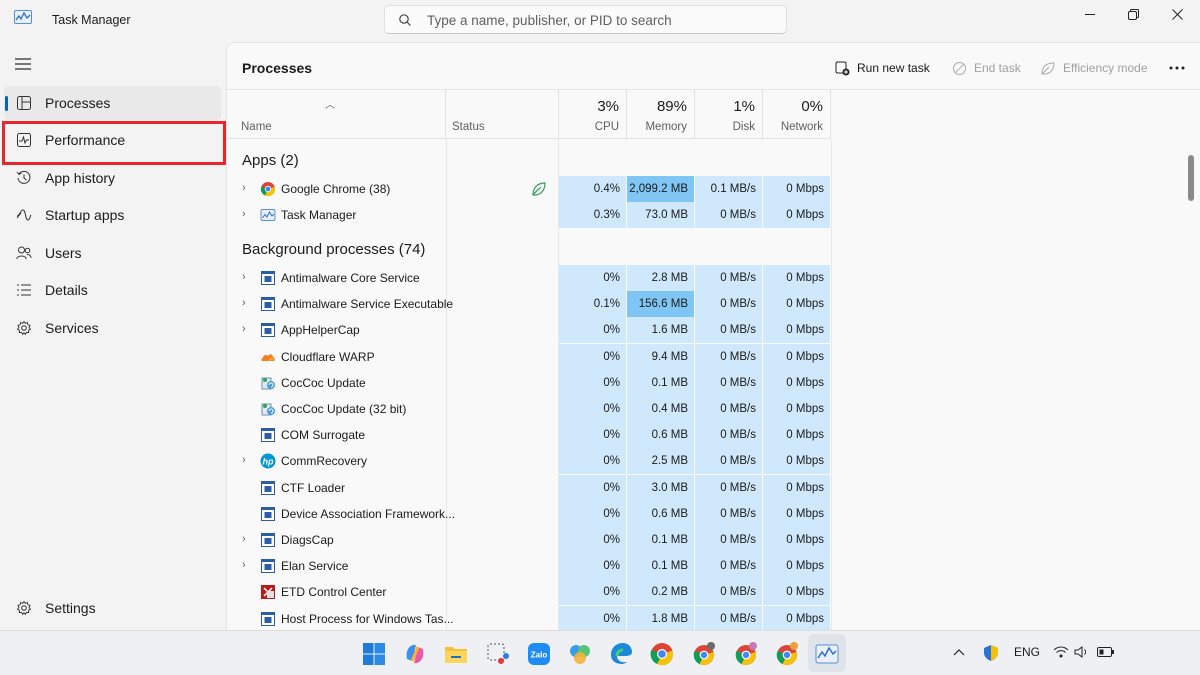  Describe the element at coordinates (621, 654) in the screenshot. I see `edge-icon` at that location.